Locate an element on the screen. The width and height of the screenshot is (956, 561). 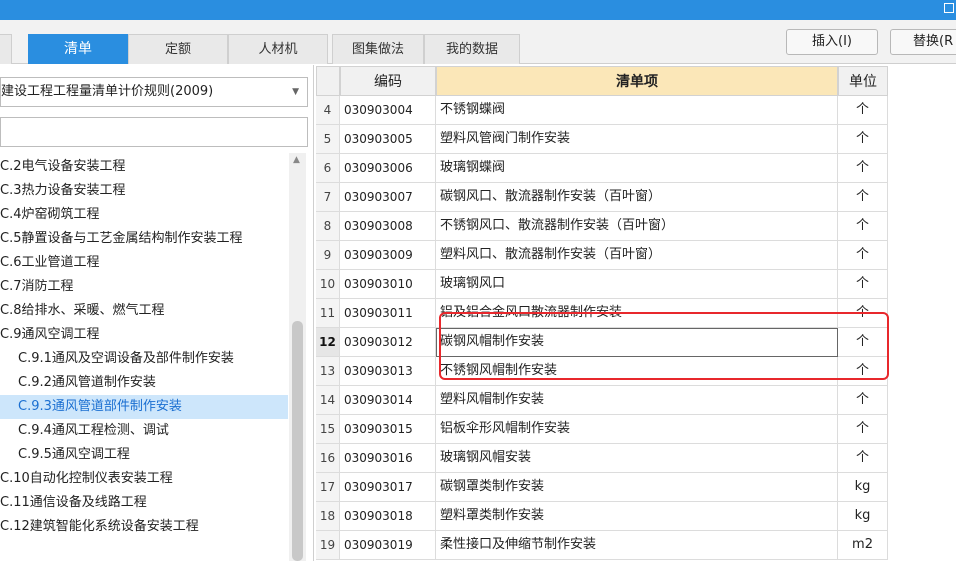
tree-item: C.4炉窑砌筑工程 is located at coordinates (144, 215).